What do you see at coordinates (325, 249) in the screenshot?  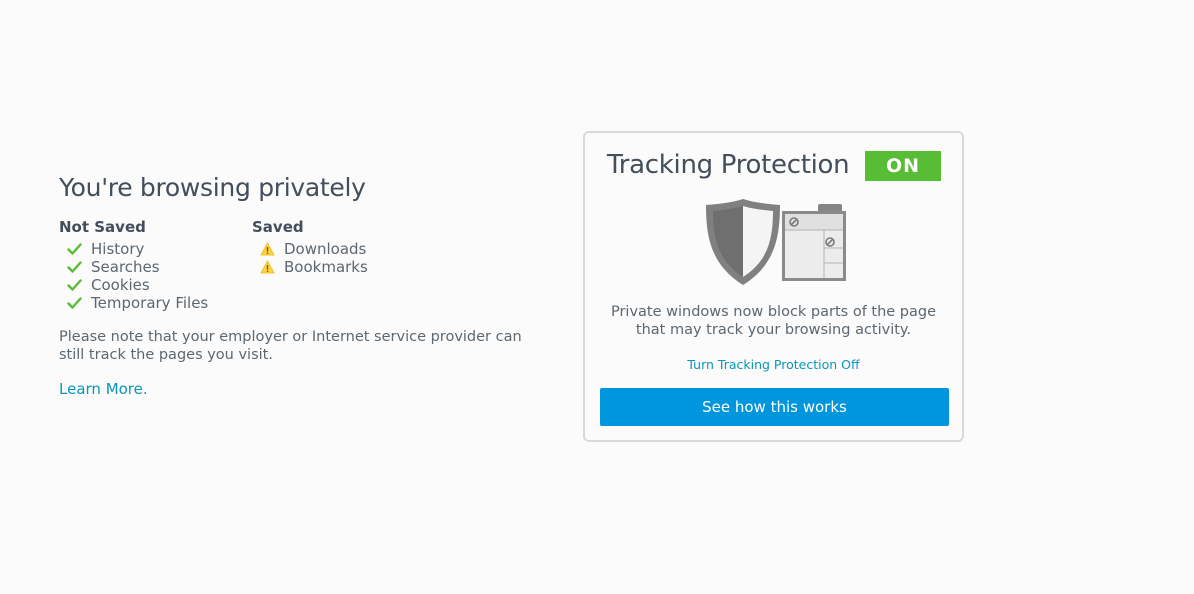 I see `list-item-label: Downloads` at bounding box center [325, 249].